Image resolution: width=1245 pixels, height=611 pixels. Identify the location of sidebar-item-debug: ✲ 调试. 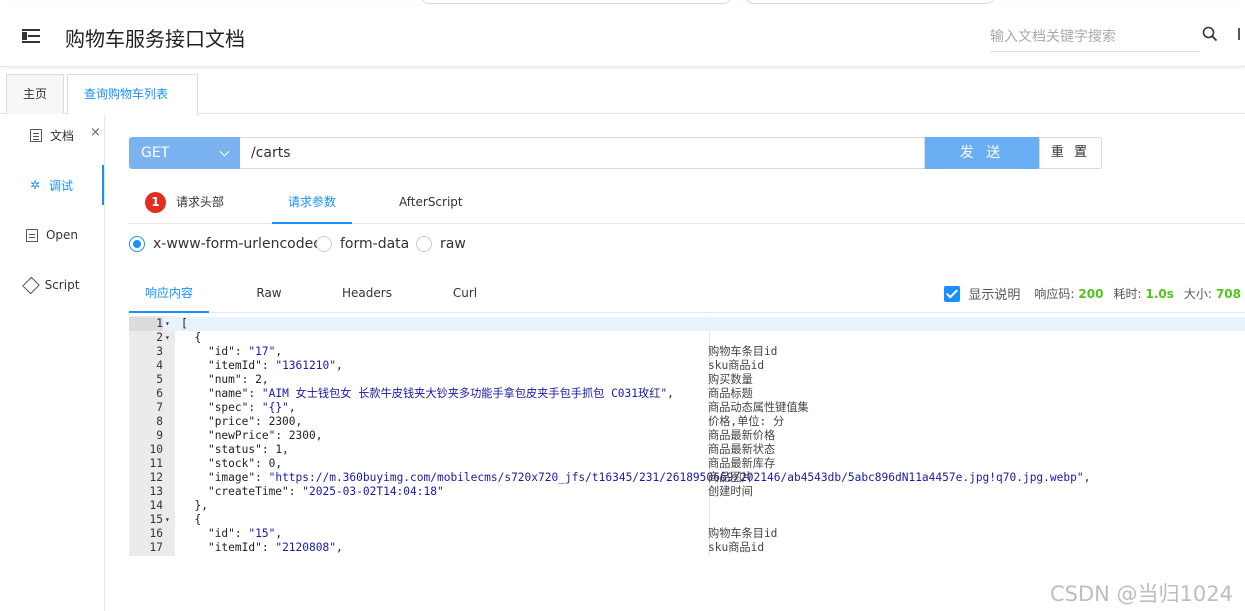
(52, 185).